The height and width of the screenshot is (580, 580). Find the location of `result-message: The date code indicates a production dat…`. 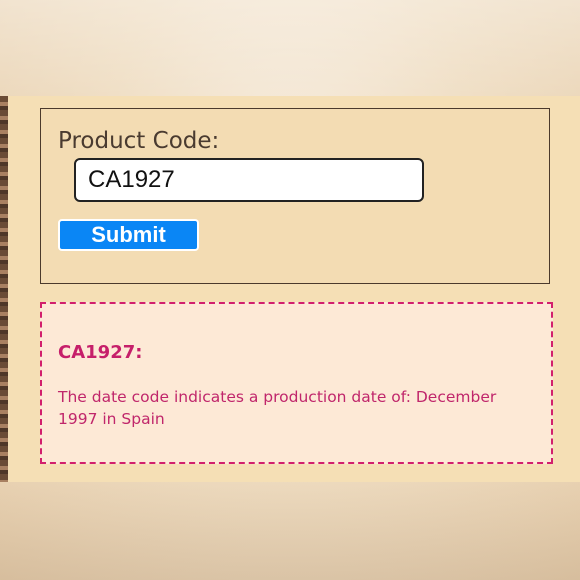

result-message: The date code indicates a production dat… is located at coordinates (277, 408).